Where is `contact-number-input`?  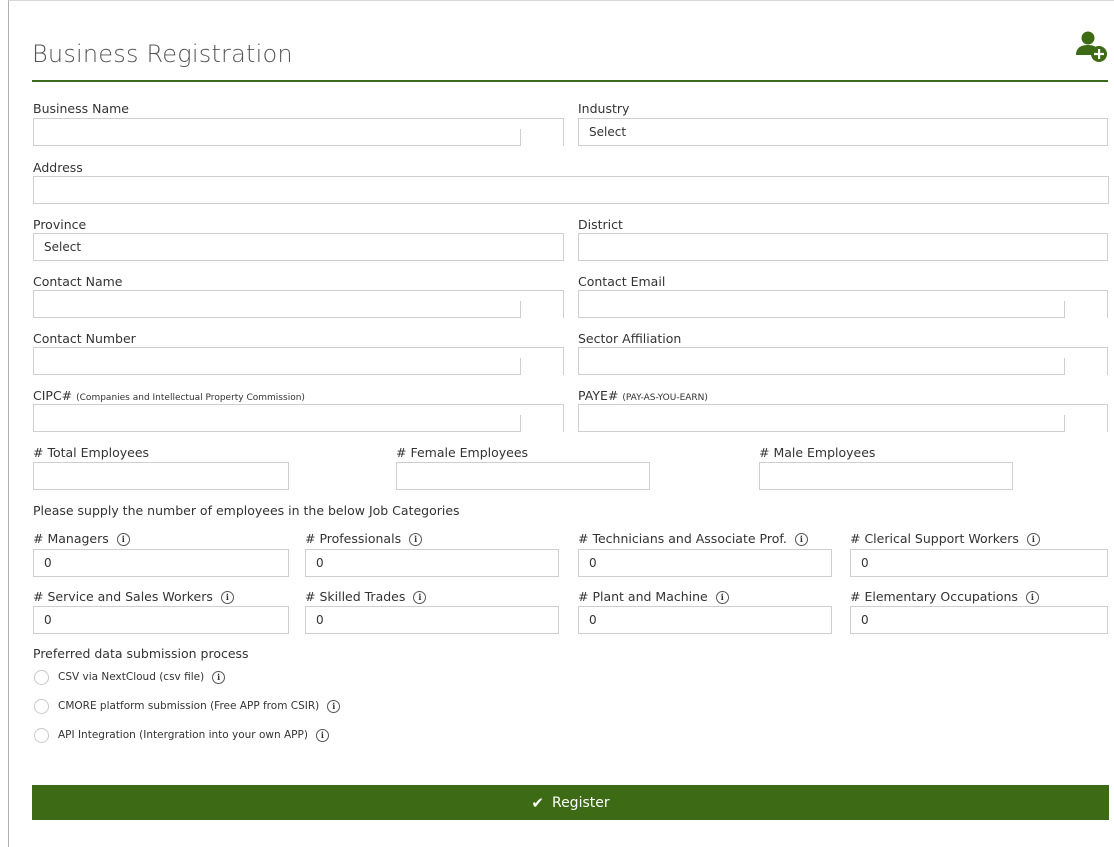 contact-number-input is located at coordinates (298, 361).